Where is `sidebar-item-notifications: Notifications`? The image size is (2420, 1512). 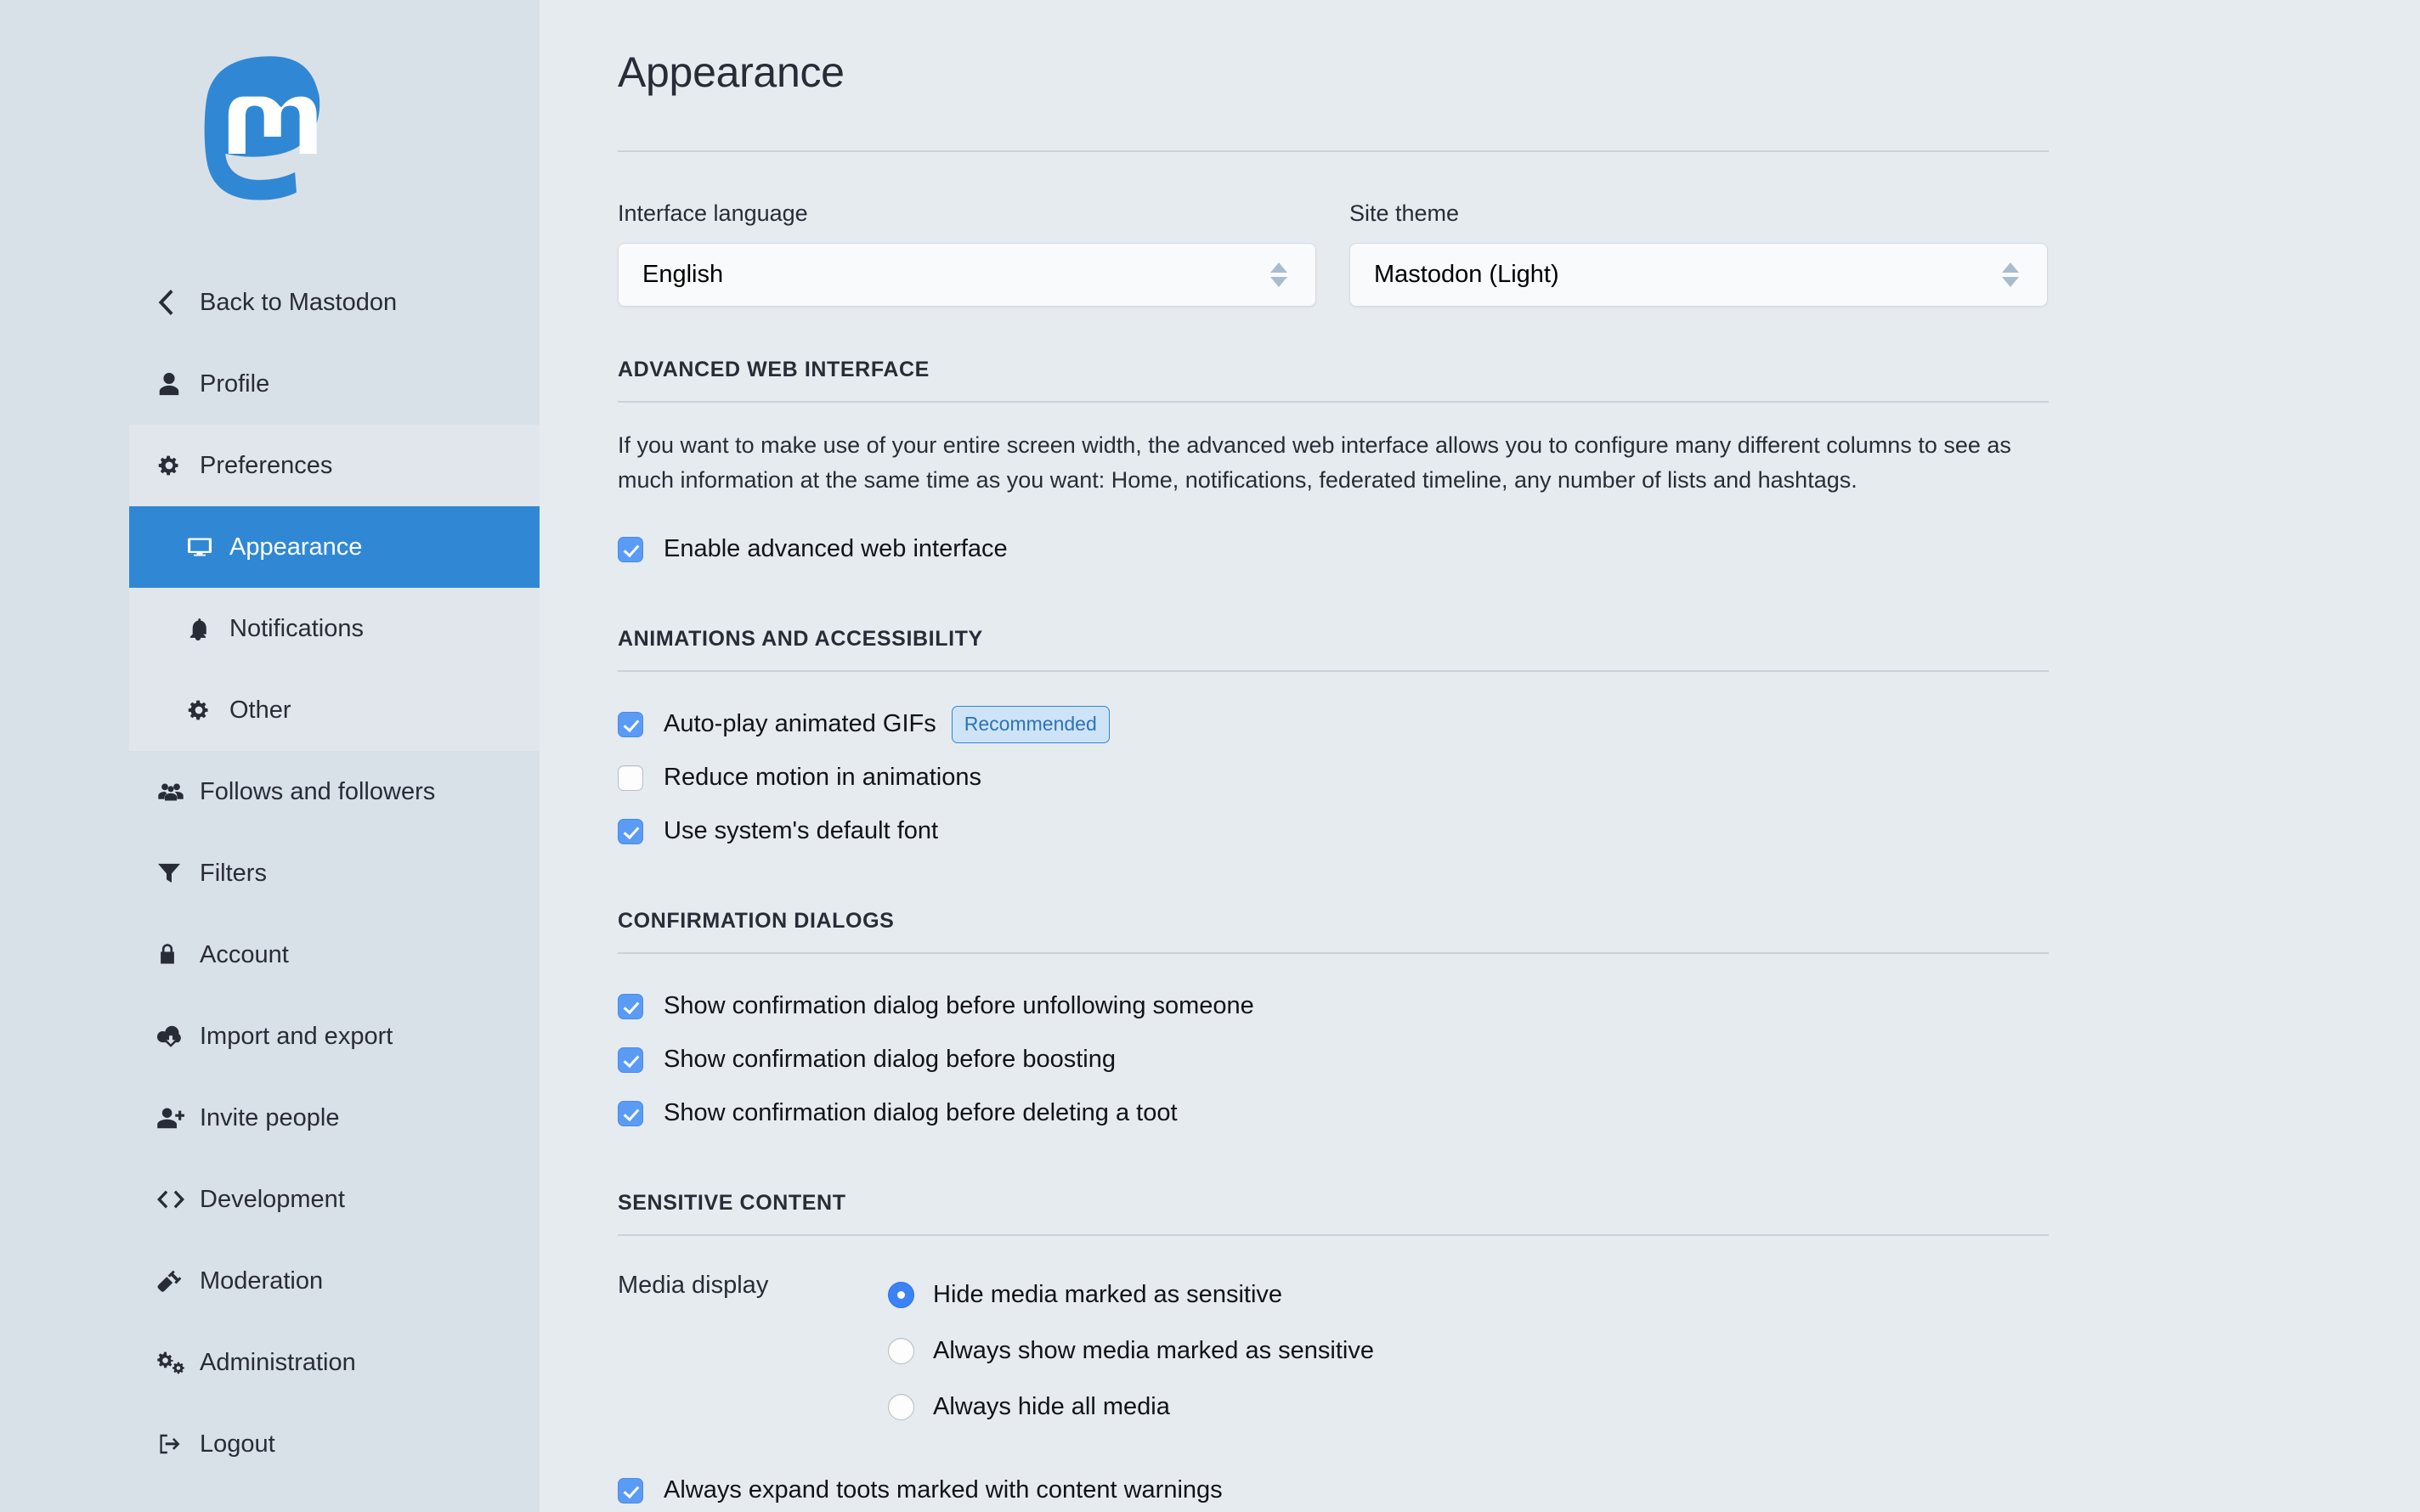
sidebar-item-notifications: Notifications is located at coordinates (334, 628).